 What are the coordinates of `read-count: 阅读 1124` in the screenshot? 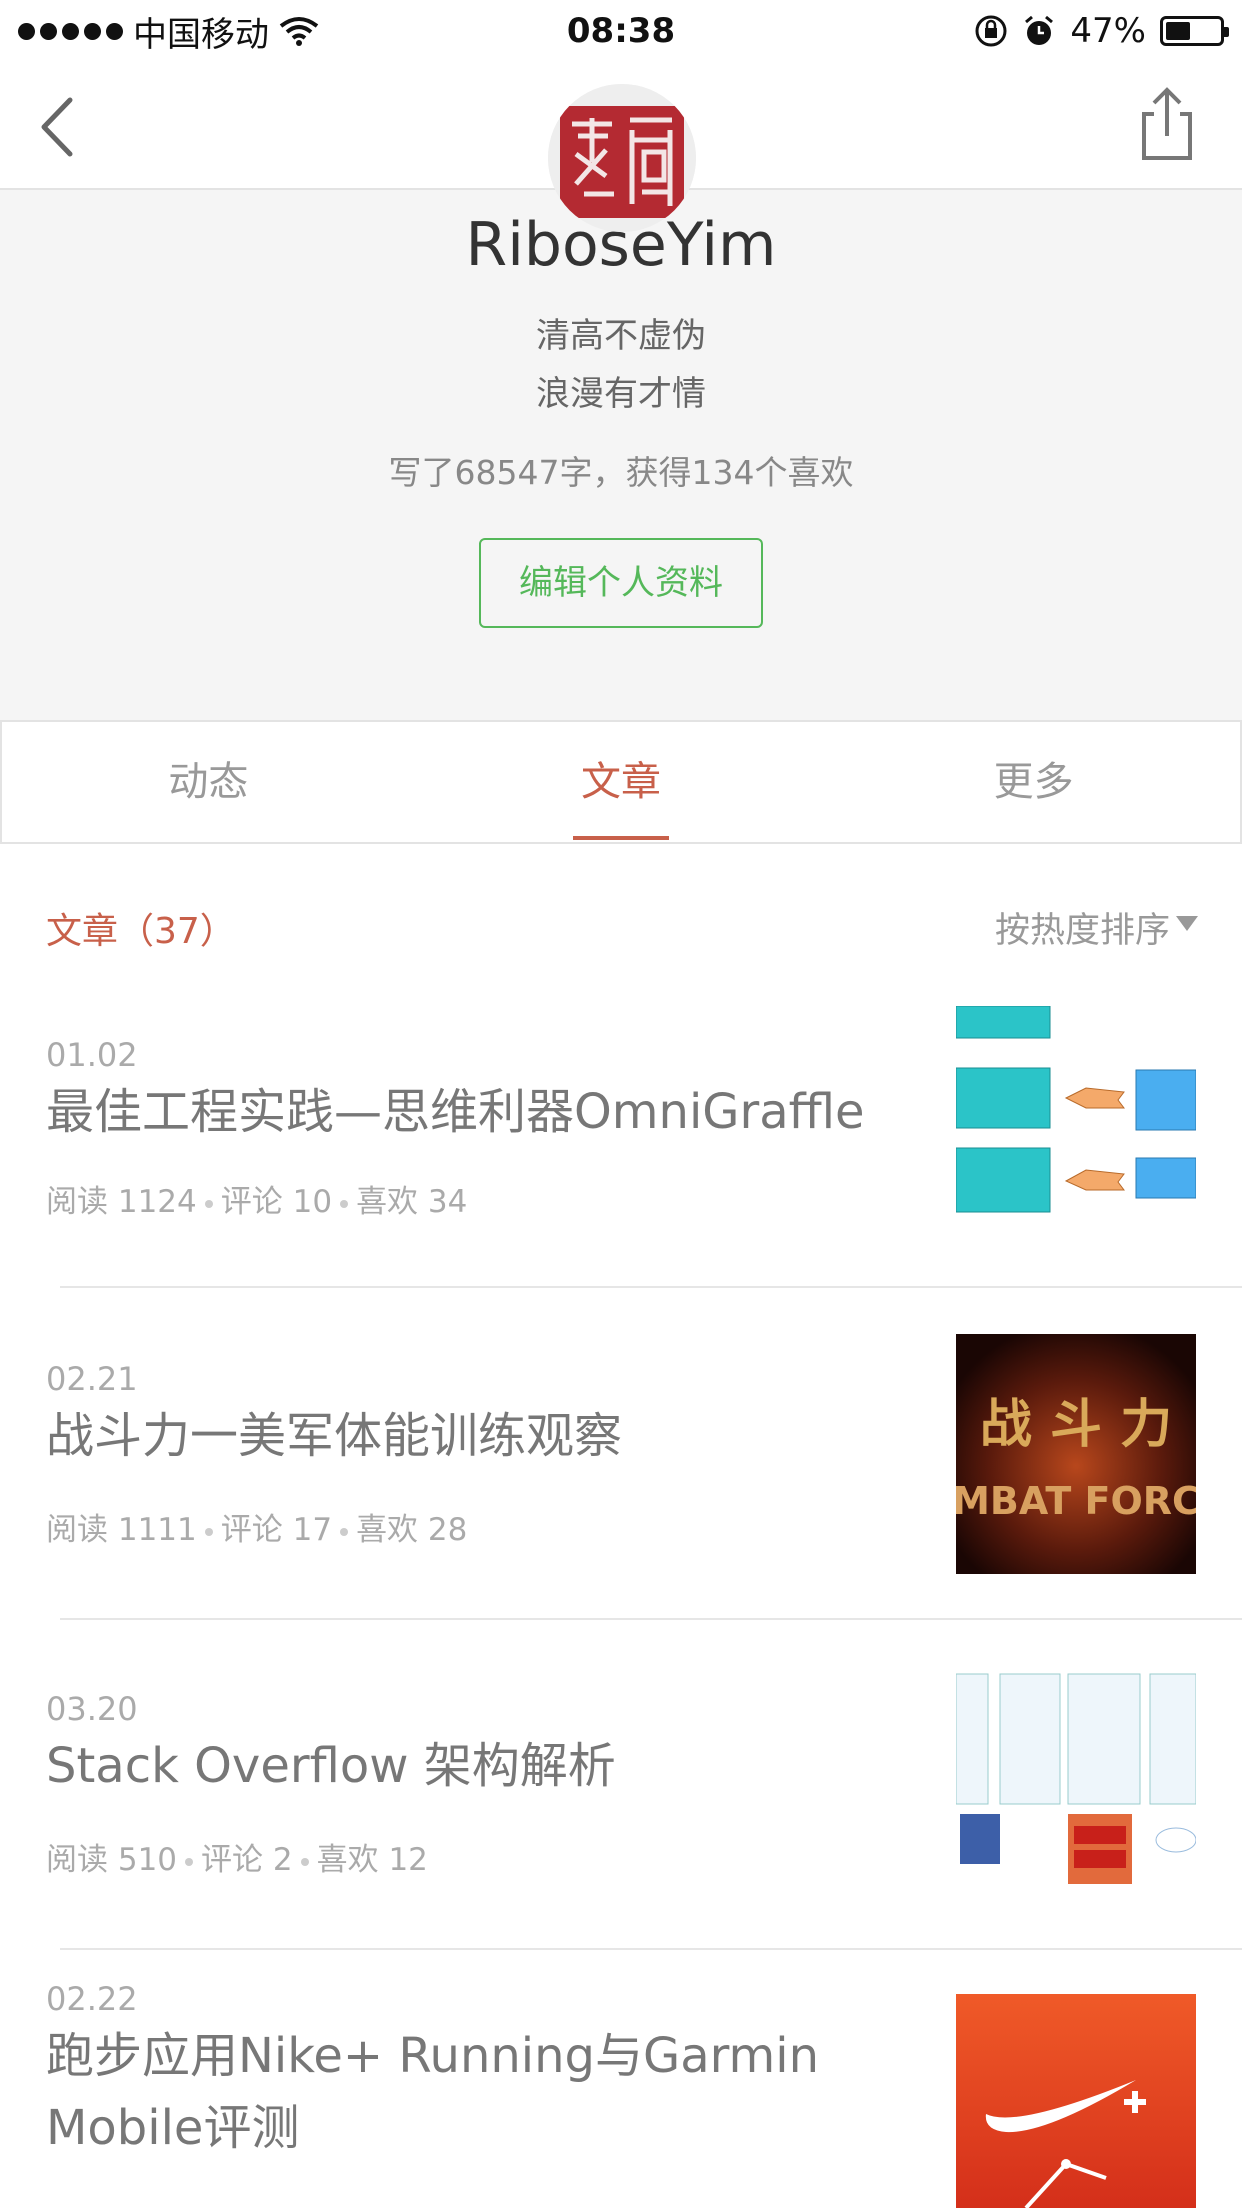 It's located at (121, 1202).